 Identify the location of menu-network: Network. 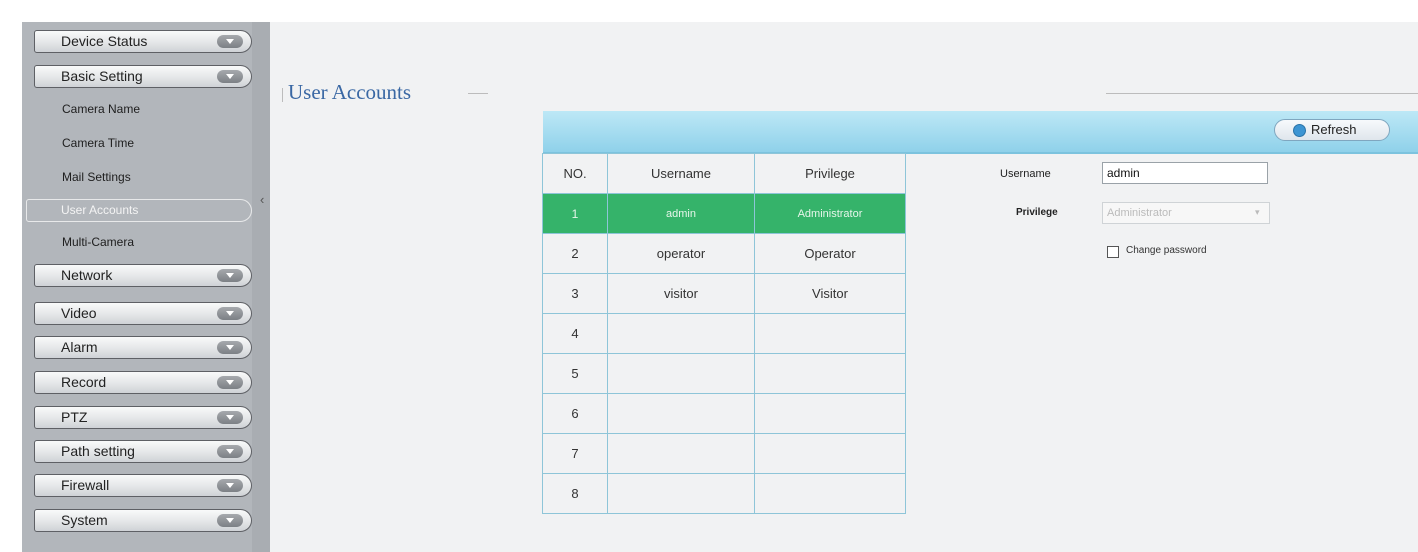
(143, 275).